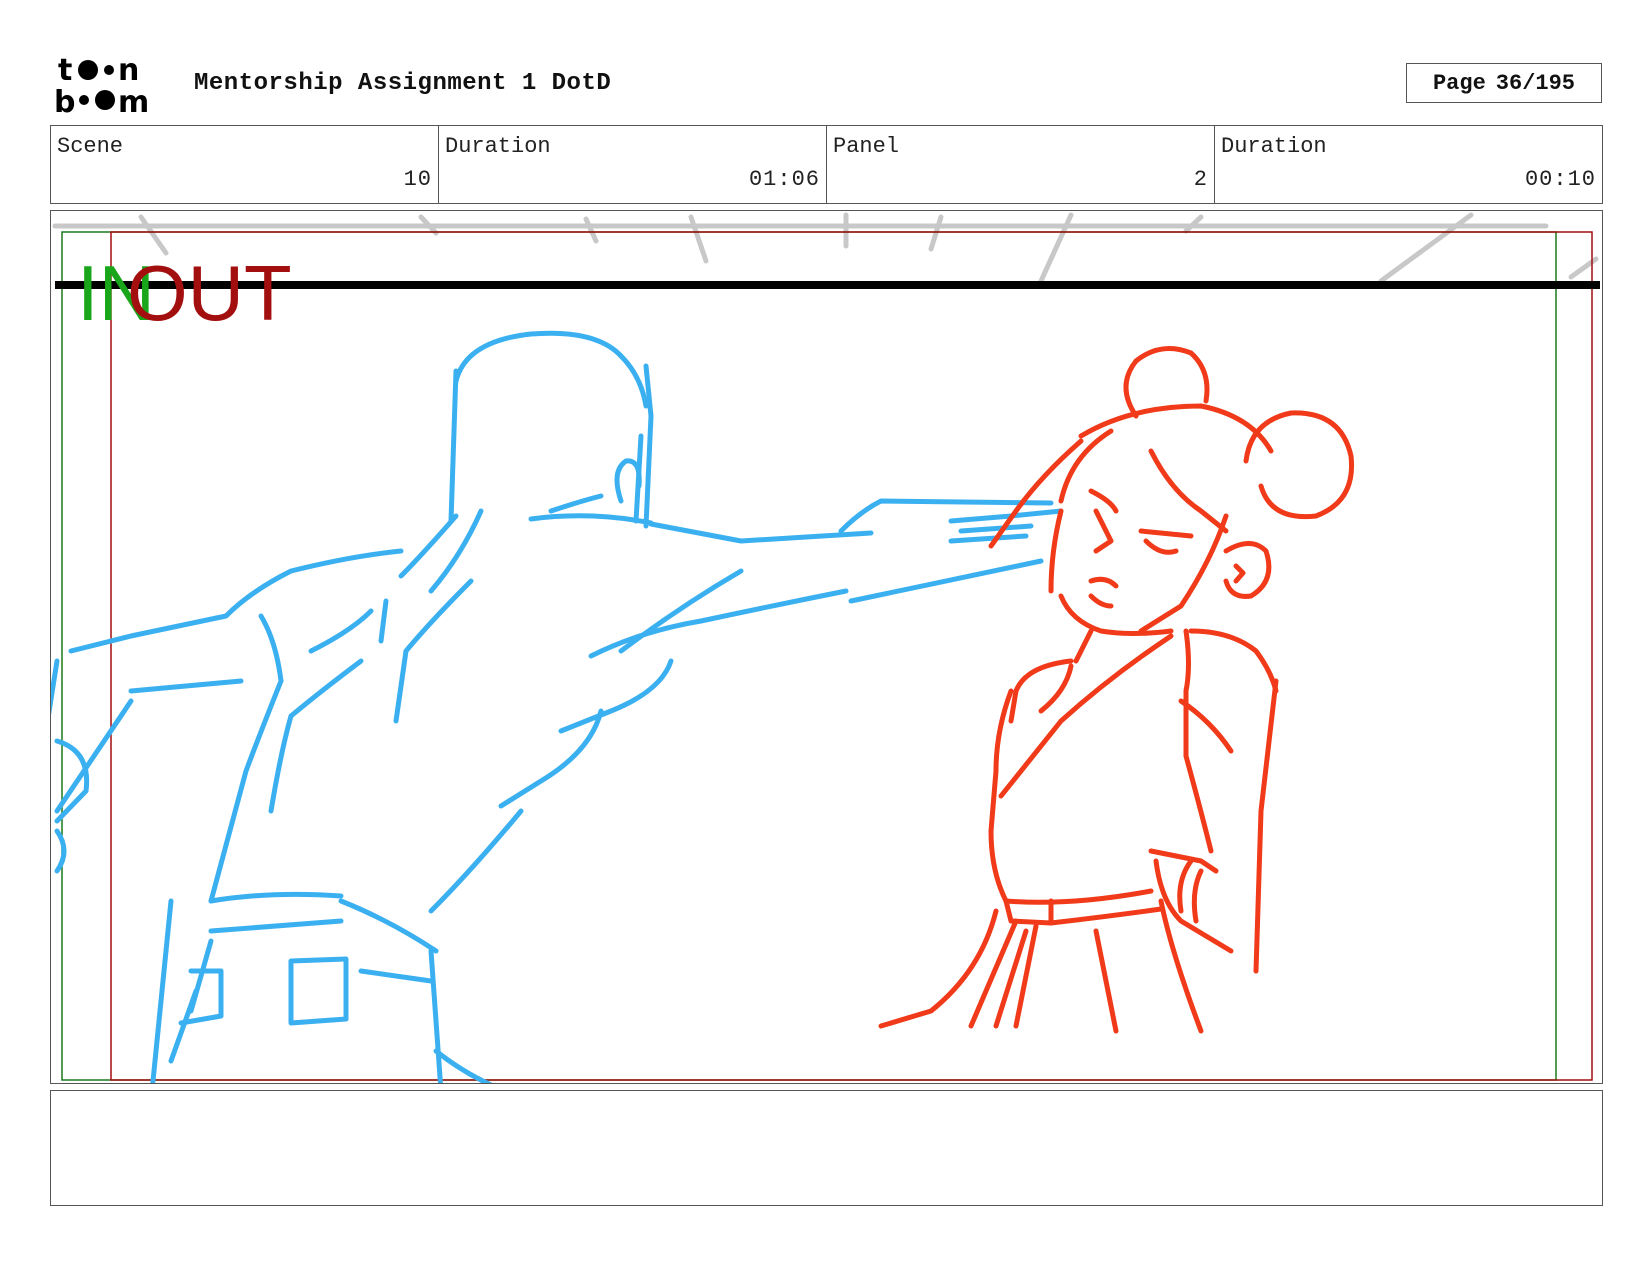 Image resolution: width=1650 pixels, height=1275 pixels. I want to click on svg-text: m, so click(133, 100).